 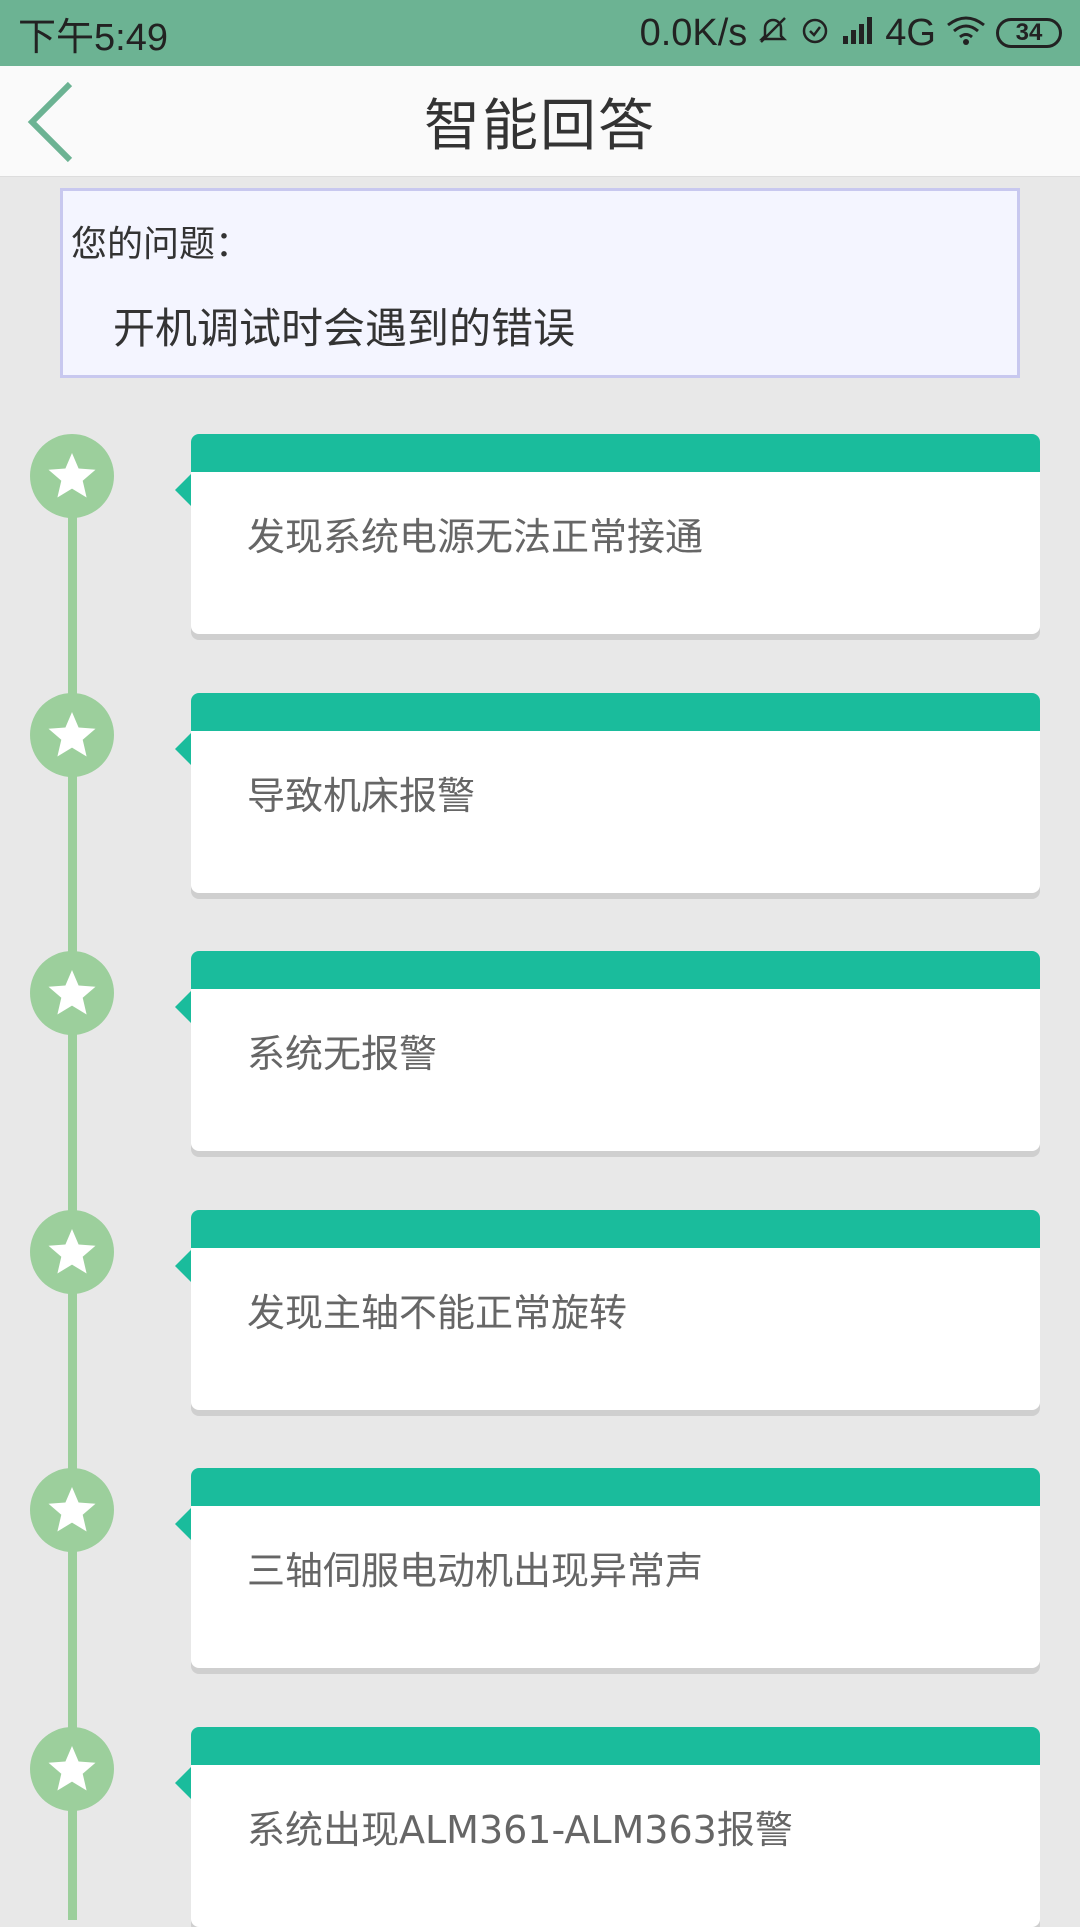 I want to click on timeline-line, so click(x=72, y=1180).